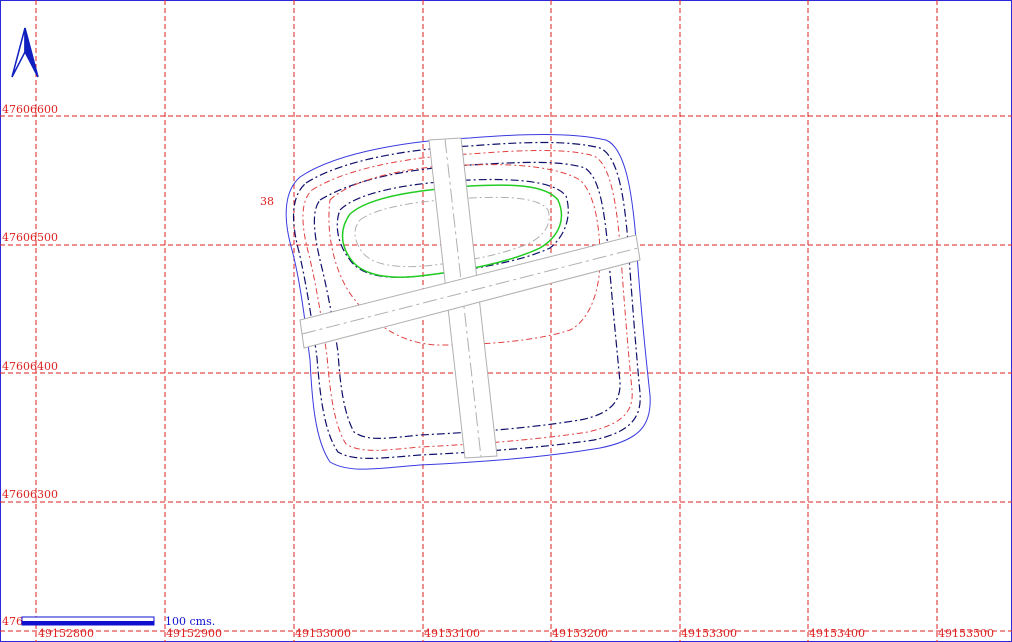 This screenshot has width=1012, height=642. What do you see at coordinates (88, 623) in the screenshot?
I see `scale-bar-fill` at bounding box center [88, 623].